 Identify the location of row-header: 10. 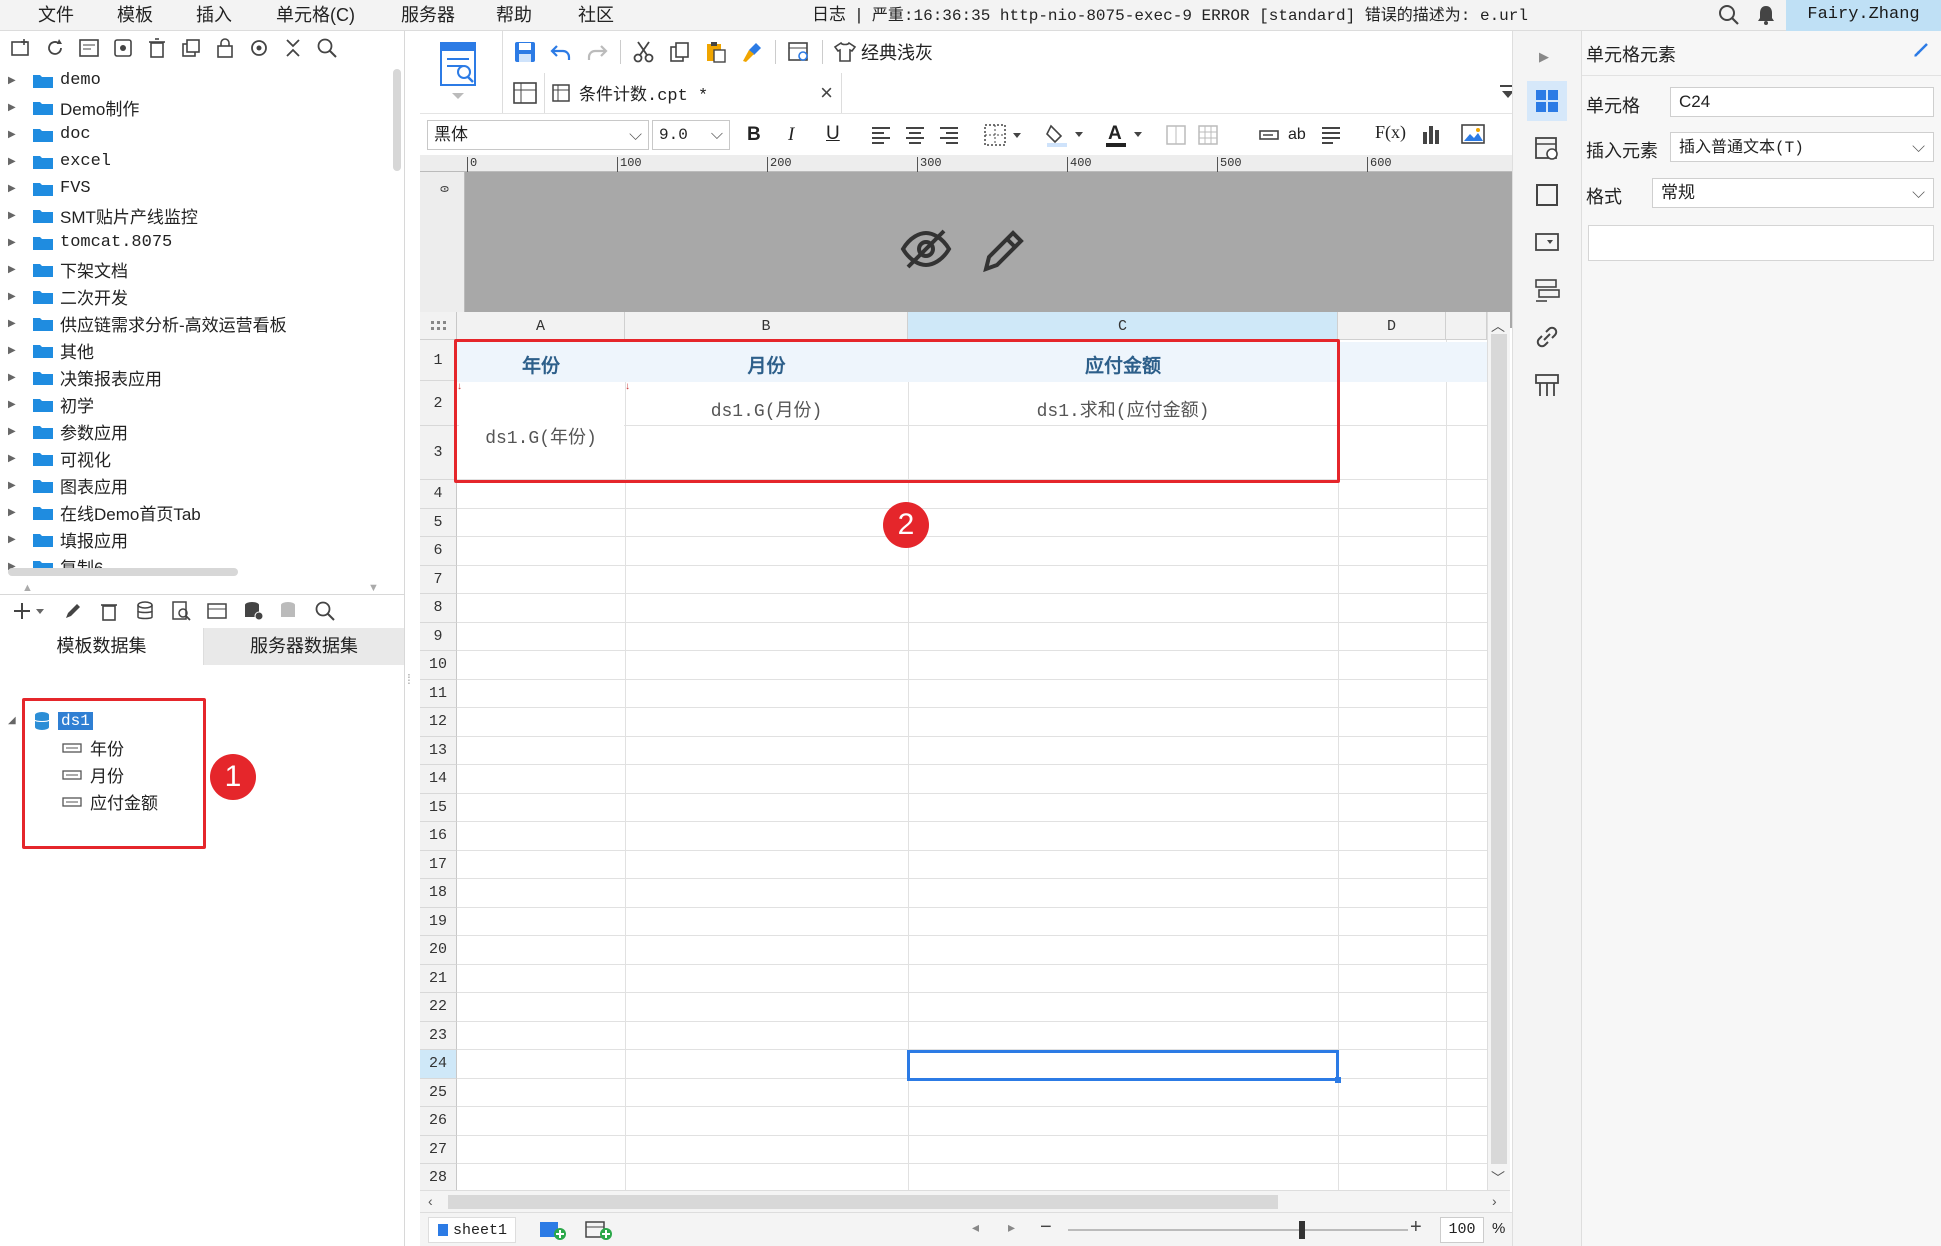
(438, 665).